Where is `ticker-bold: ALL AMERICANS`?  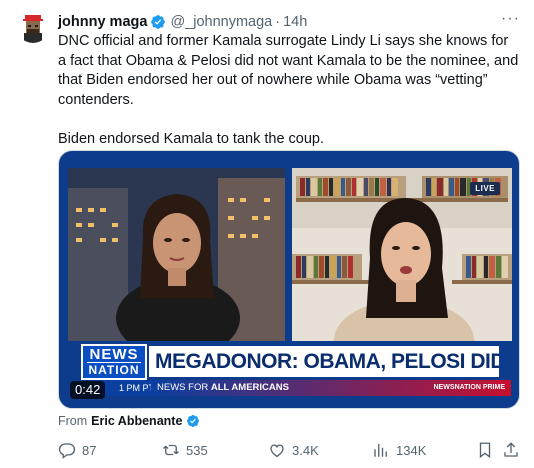
ticker-bold: ALL AMERICANS is located at coordinates (249, 387).